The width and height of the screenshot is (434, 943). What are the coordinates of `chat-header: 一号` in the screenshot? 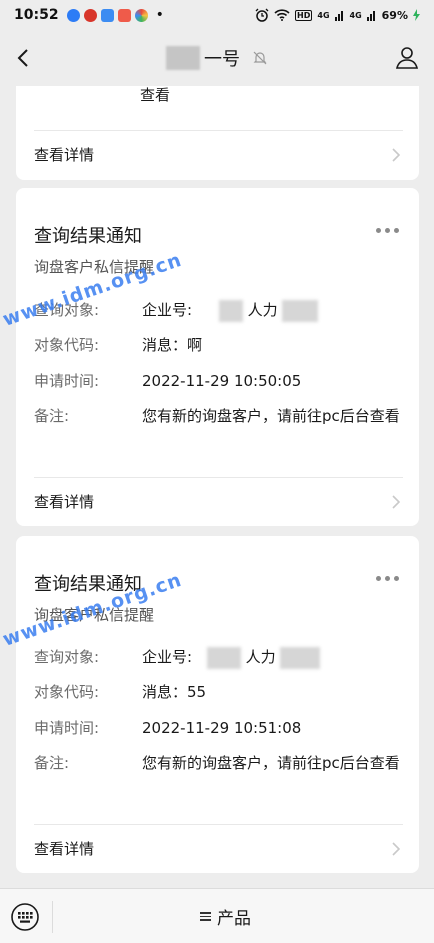 It's located at (217, 58).